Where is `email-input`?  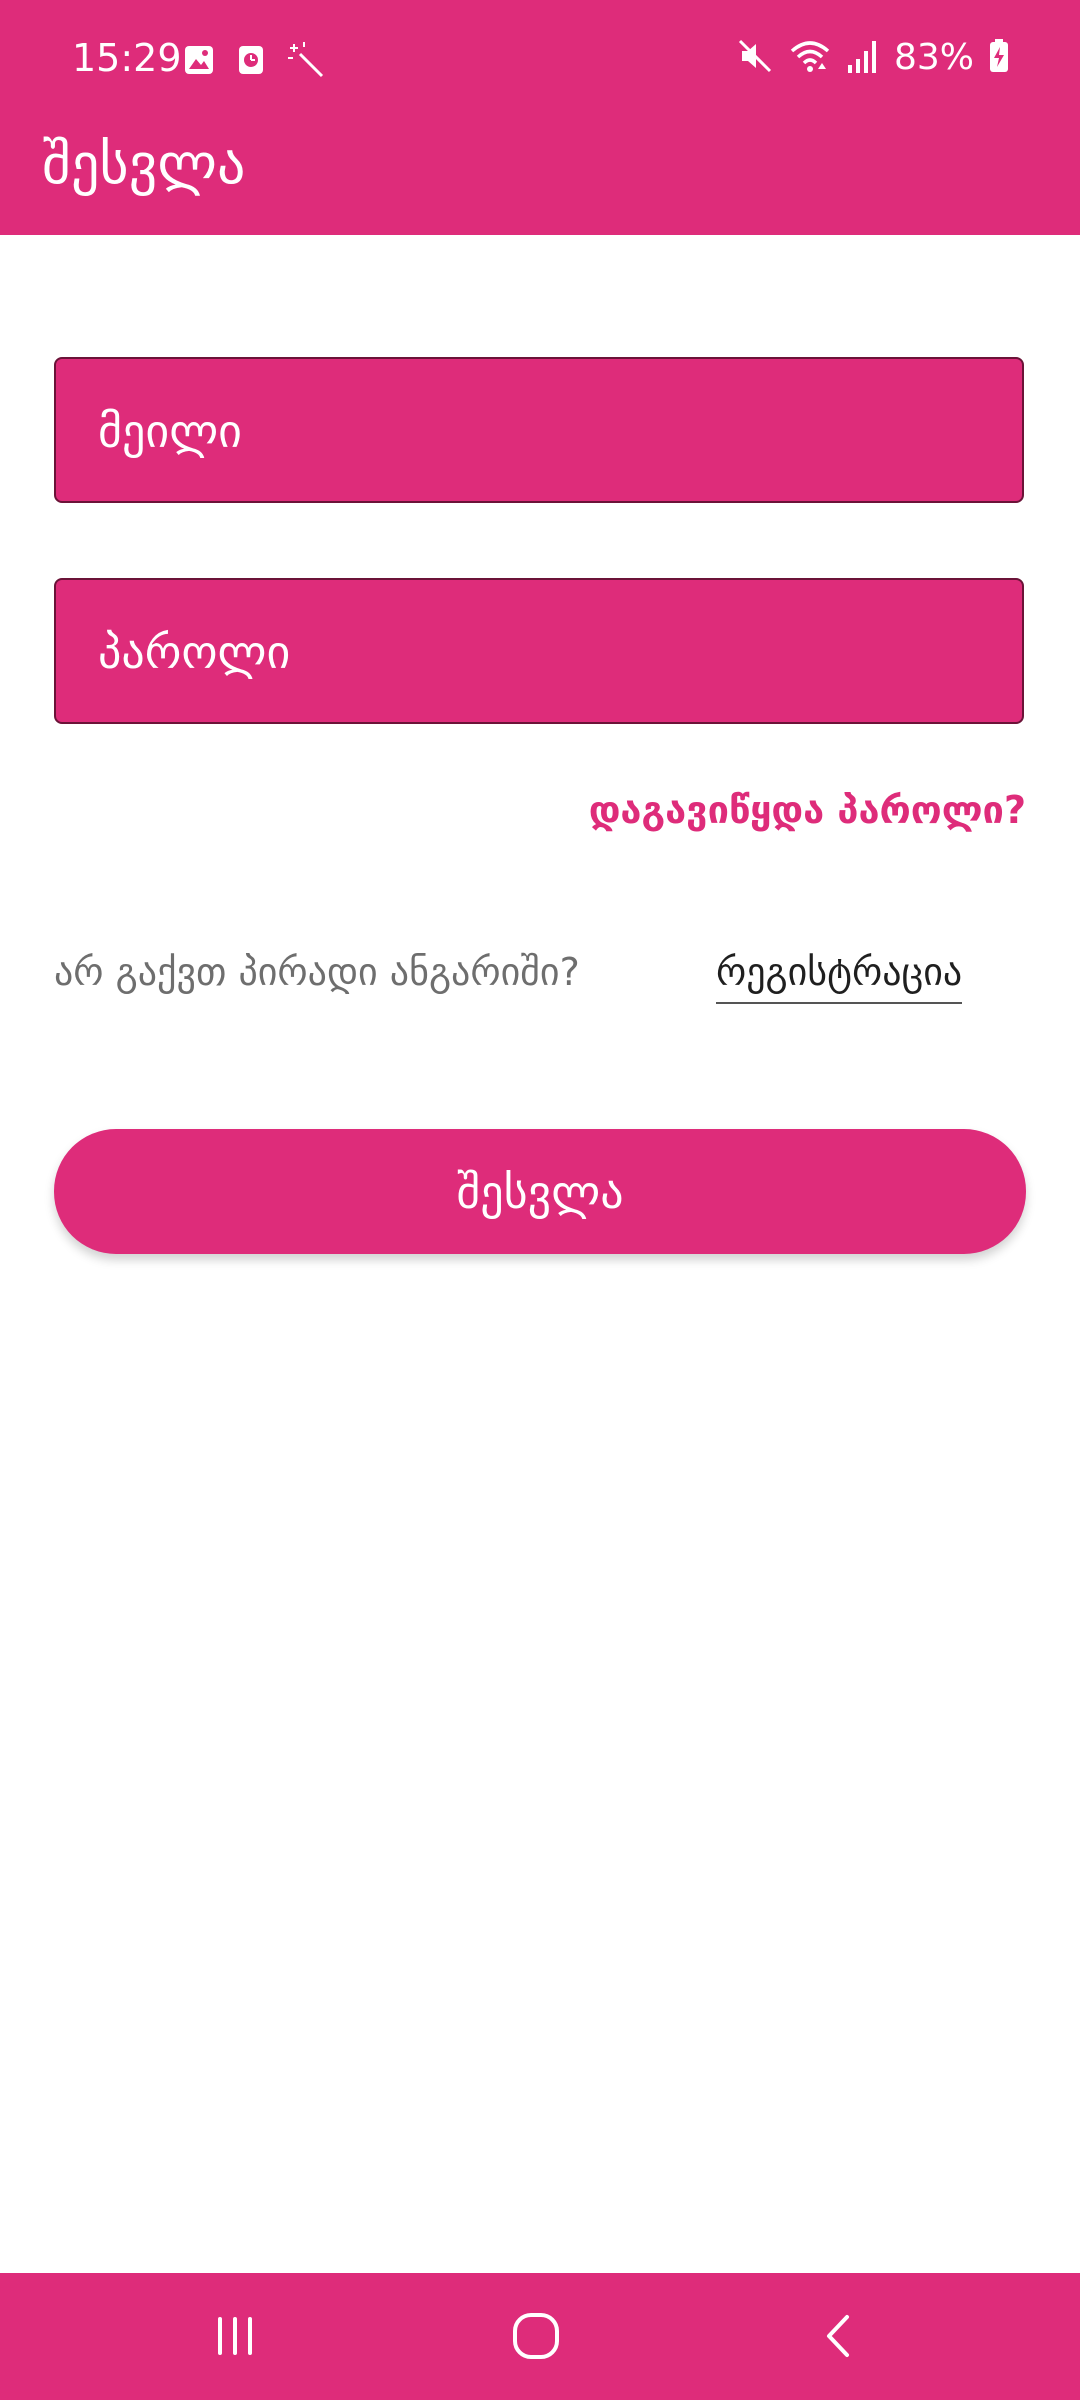
email-input is located at coordinates (538, 431).